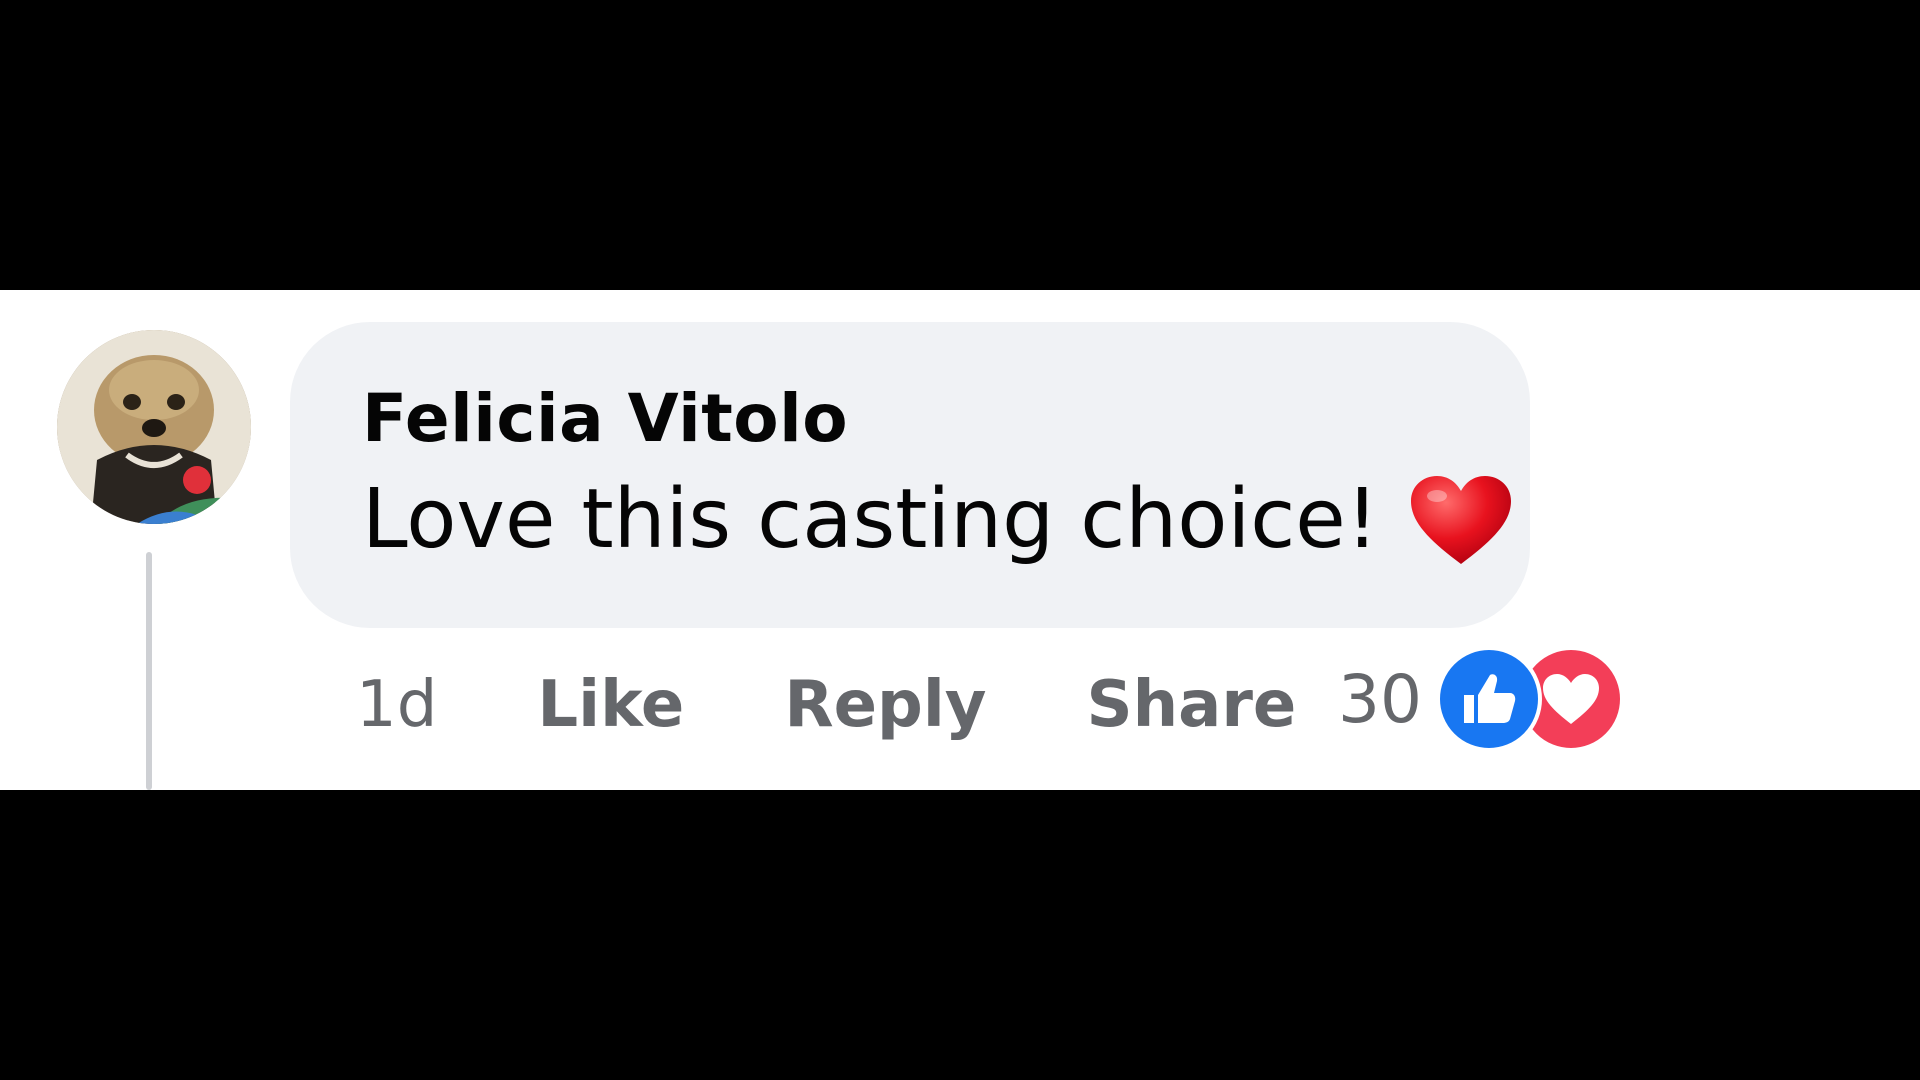  What do you see at coordinates (149, 671) in the screenshot?
I see `thread-line` at bounding box center [149, 671].